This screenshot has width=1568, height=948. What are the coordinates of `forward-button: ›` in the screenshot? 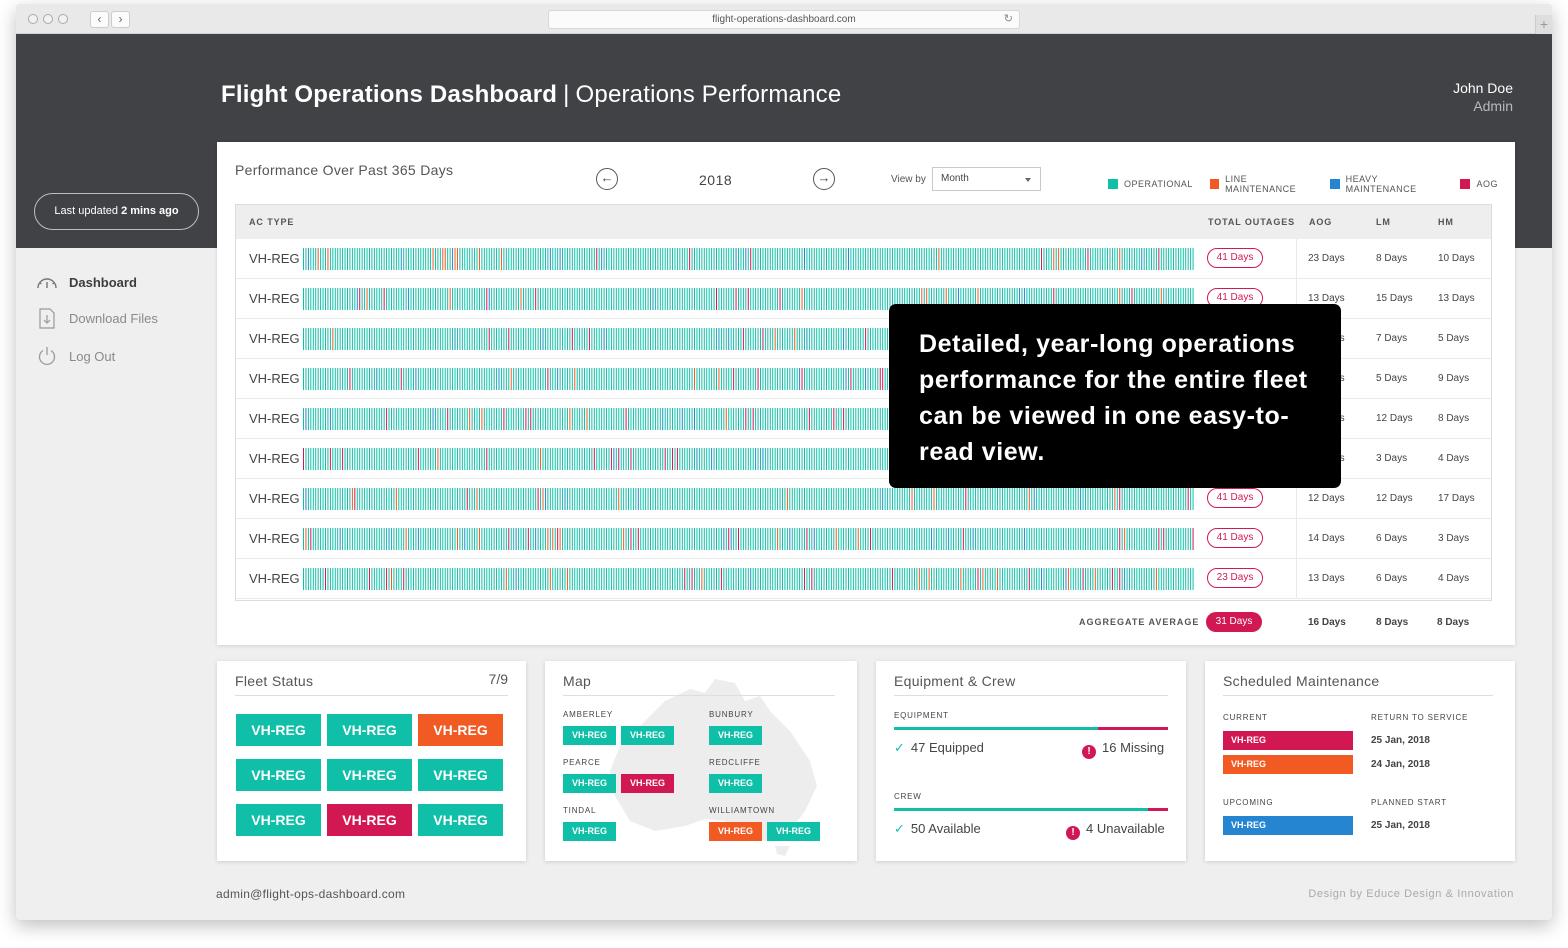 It's located at (120, 19).